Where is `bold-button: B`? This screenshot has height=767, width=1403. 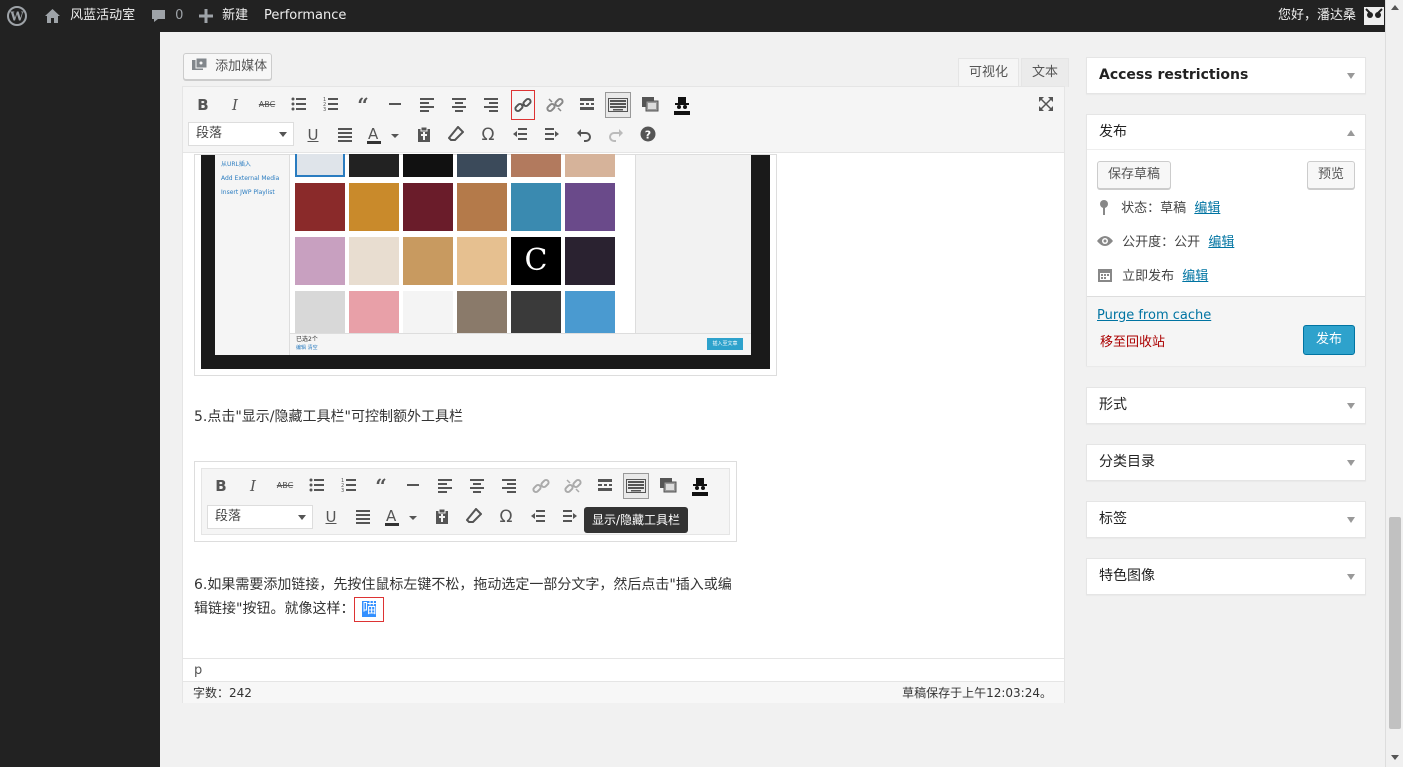 bold-button: B is located at coordinates (203, 105).